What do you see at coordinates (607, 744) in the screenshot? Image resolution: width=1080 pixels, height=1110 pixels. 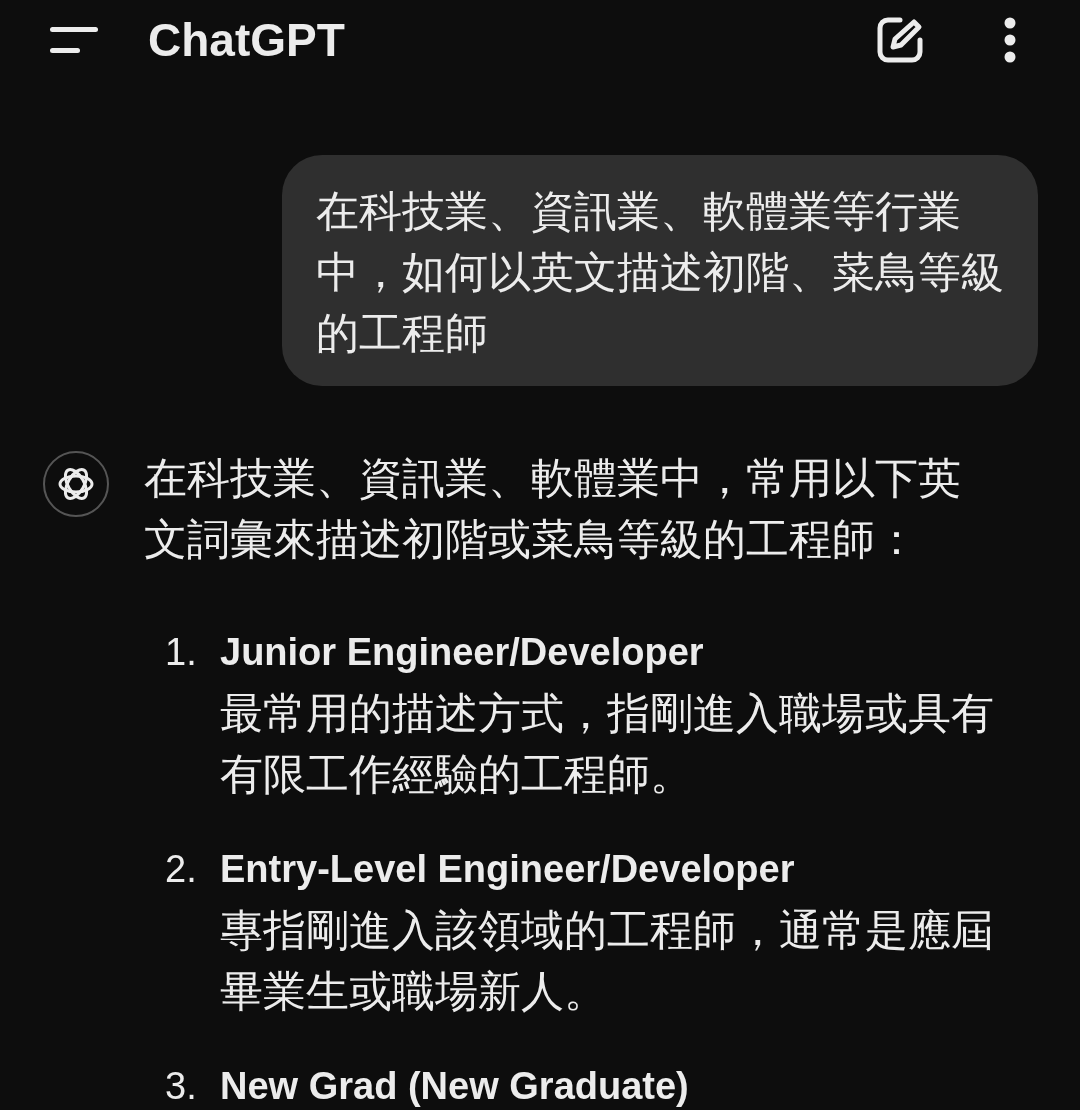 I see `list-item-description: 最常用的描述方式，指剛進入職場或具有有限工作經驗的工程師。` at bounding box center [607, 744].